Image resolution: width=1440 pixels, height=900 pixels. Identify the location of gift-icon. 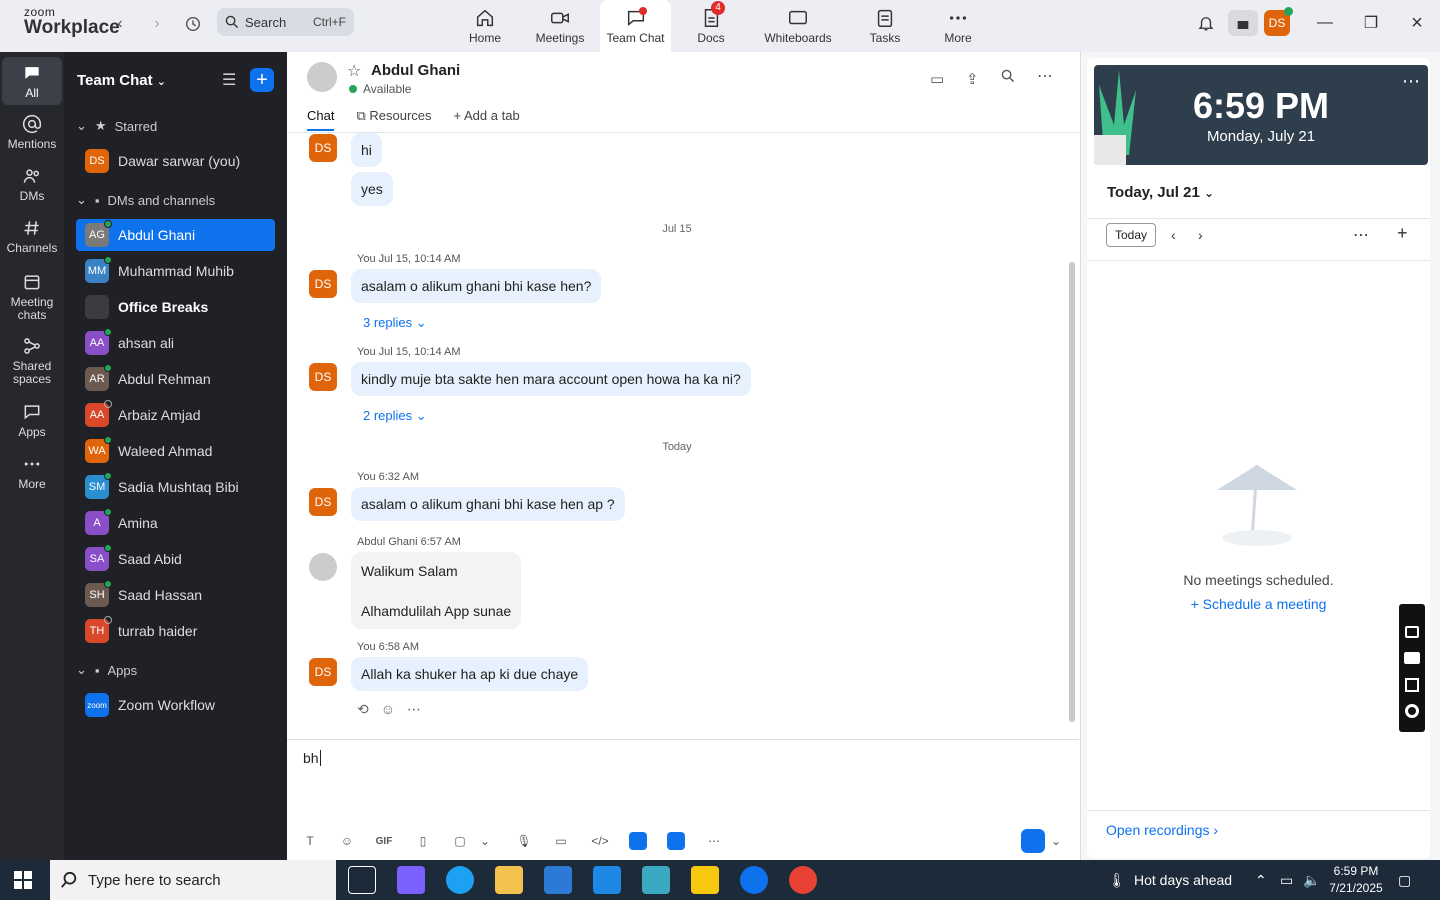
(1243, 23).